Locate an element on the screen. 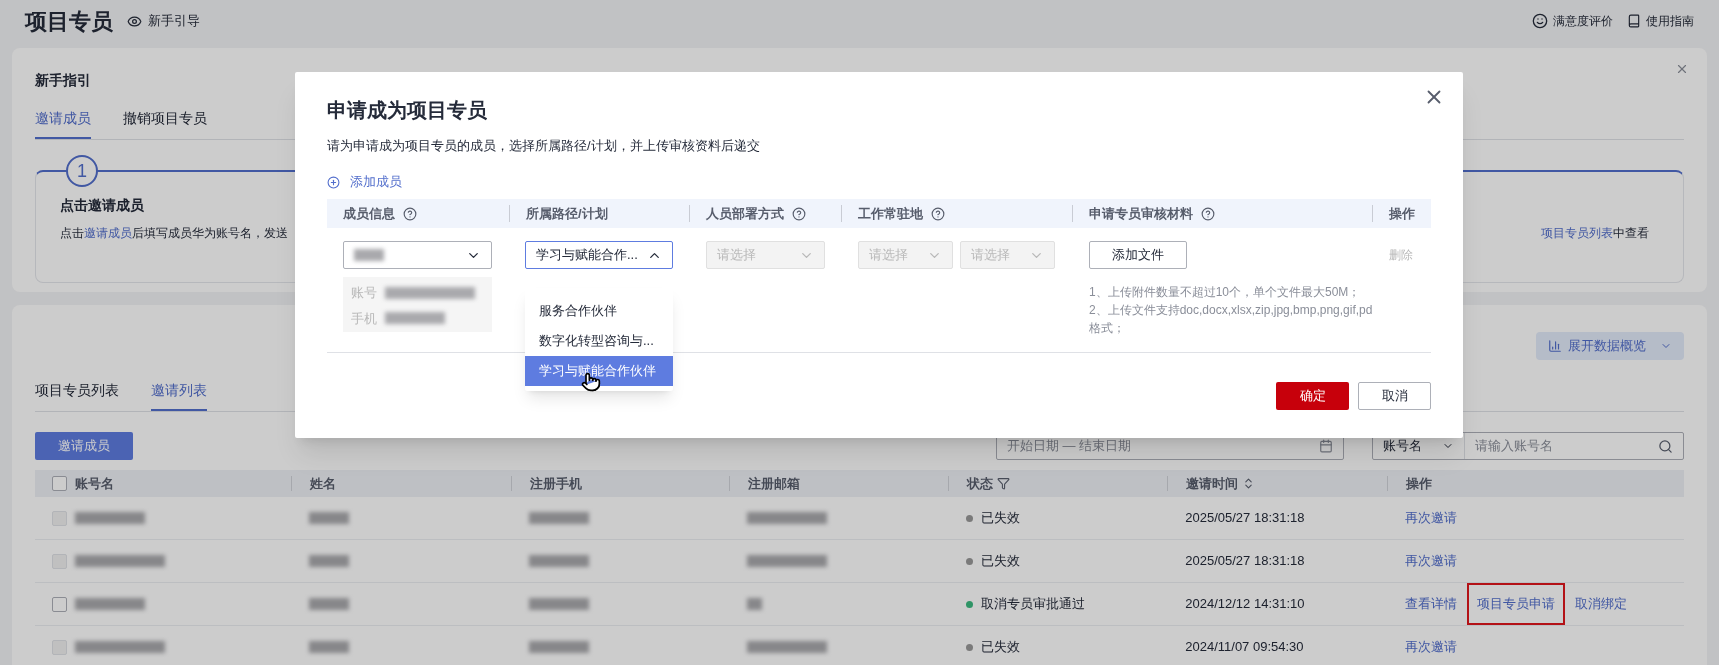 The image size is (1719, 665). book-icon is located at coordinates (1634, 21).